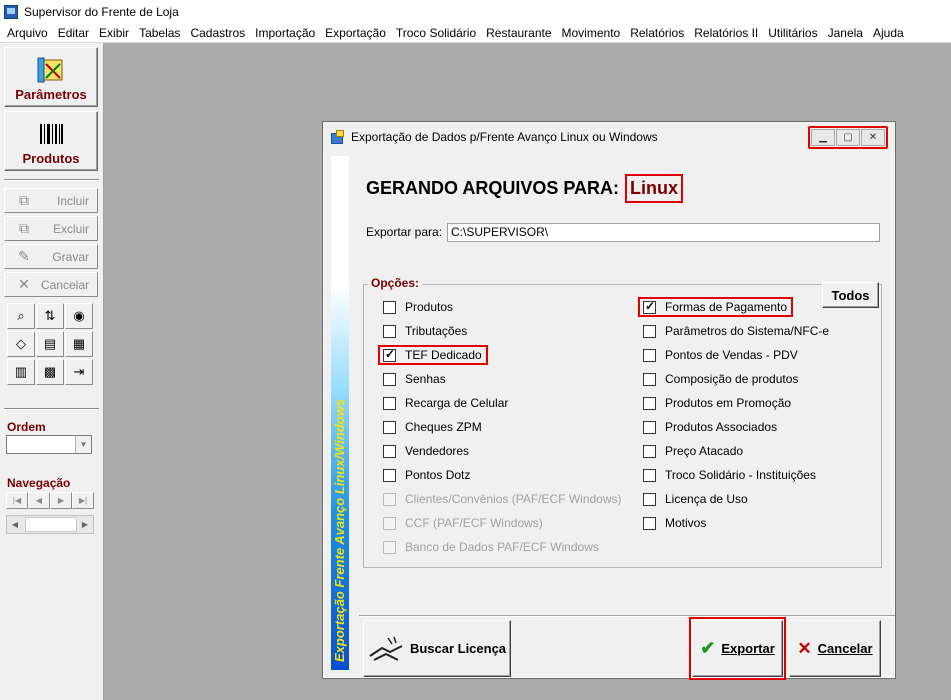 This screenshot has width=951, height=700. What do you see at coordinates (61, 500) in the screenshot?
I see `next-record-icon: ▶` at bounding box center [61, 500].